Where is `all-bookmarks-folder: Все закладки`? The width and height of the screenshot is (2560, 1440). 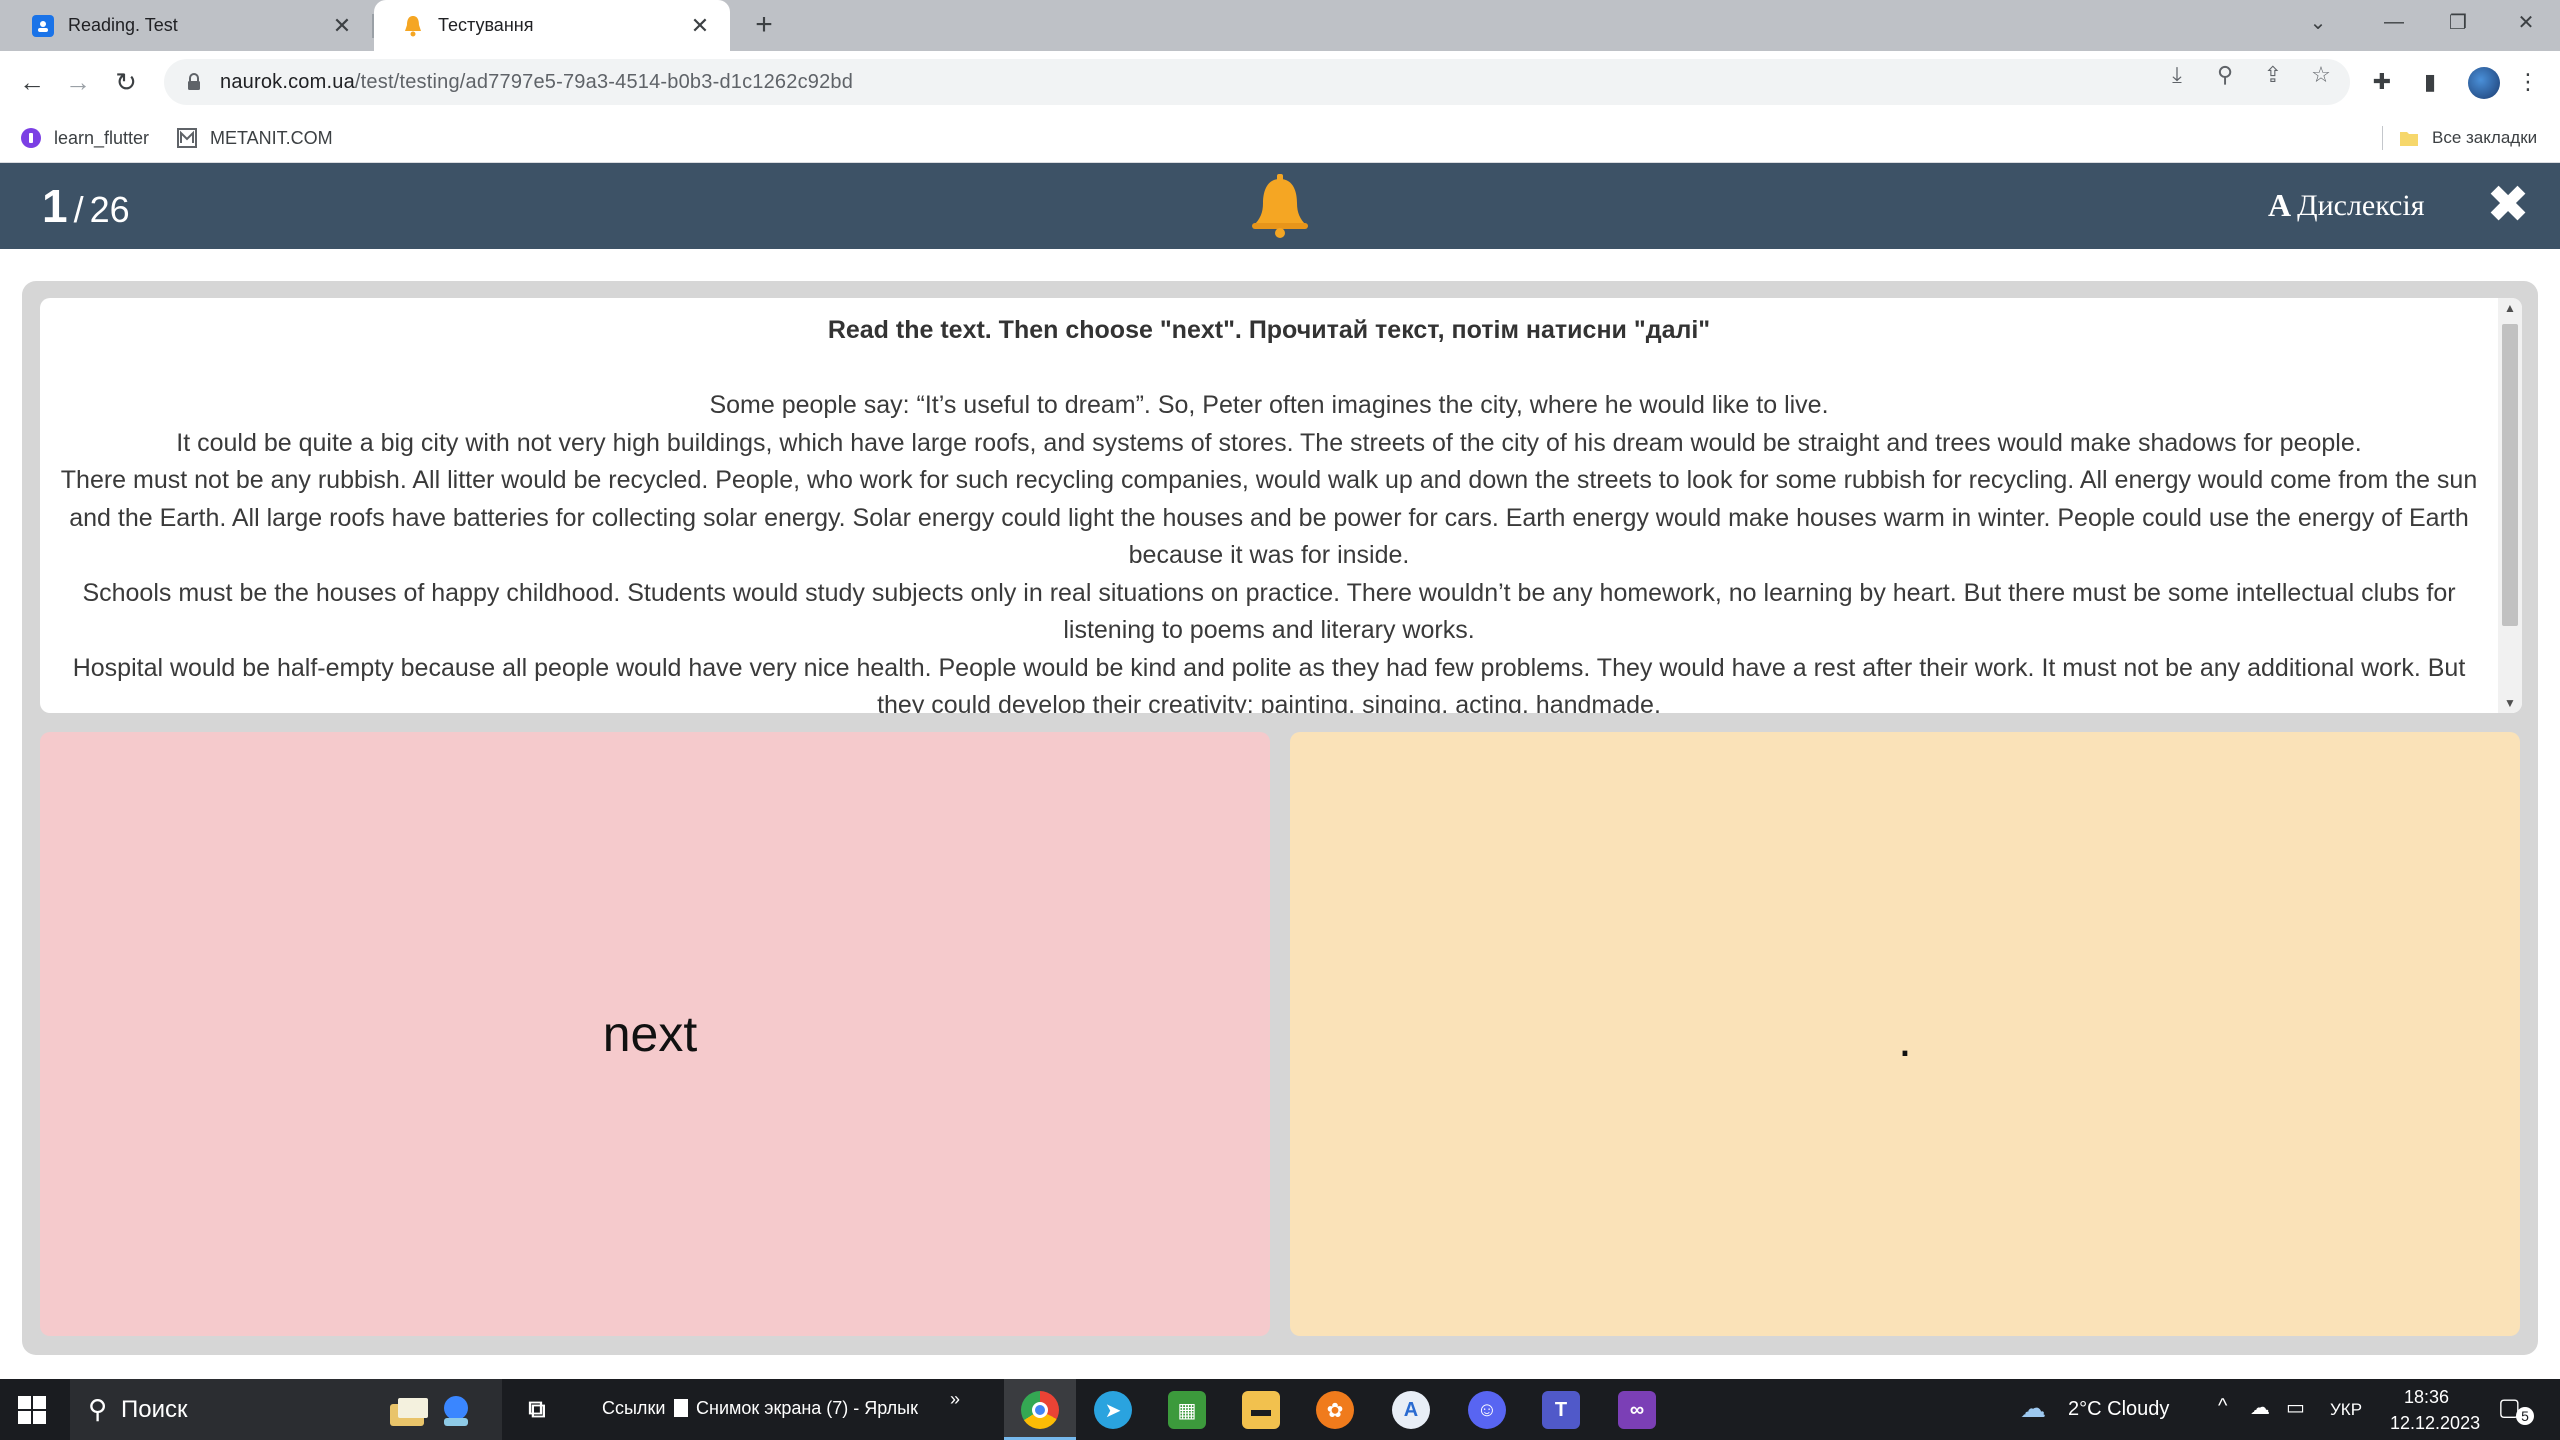
all-bookmarks-folder: Все закладки is located at coordinates (2467, 138).